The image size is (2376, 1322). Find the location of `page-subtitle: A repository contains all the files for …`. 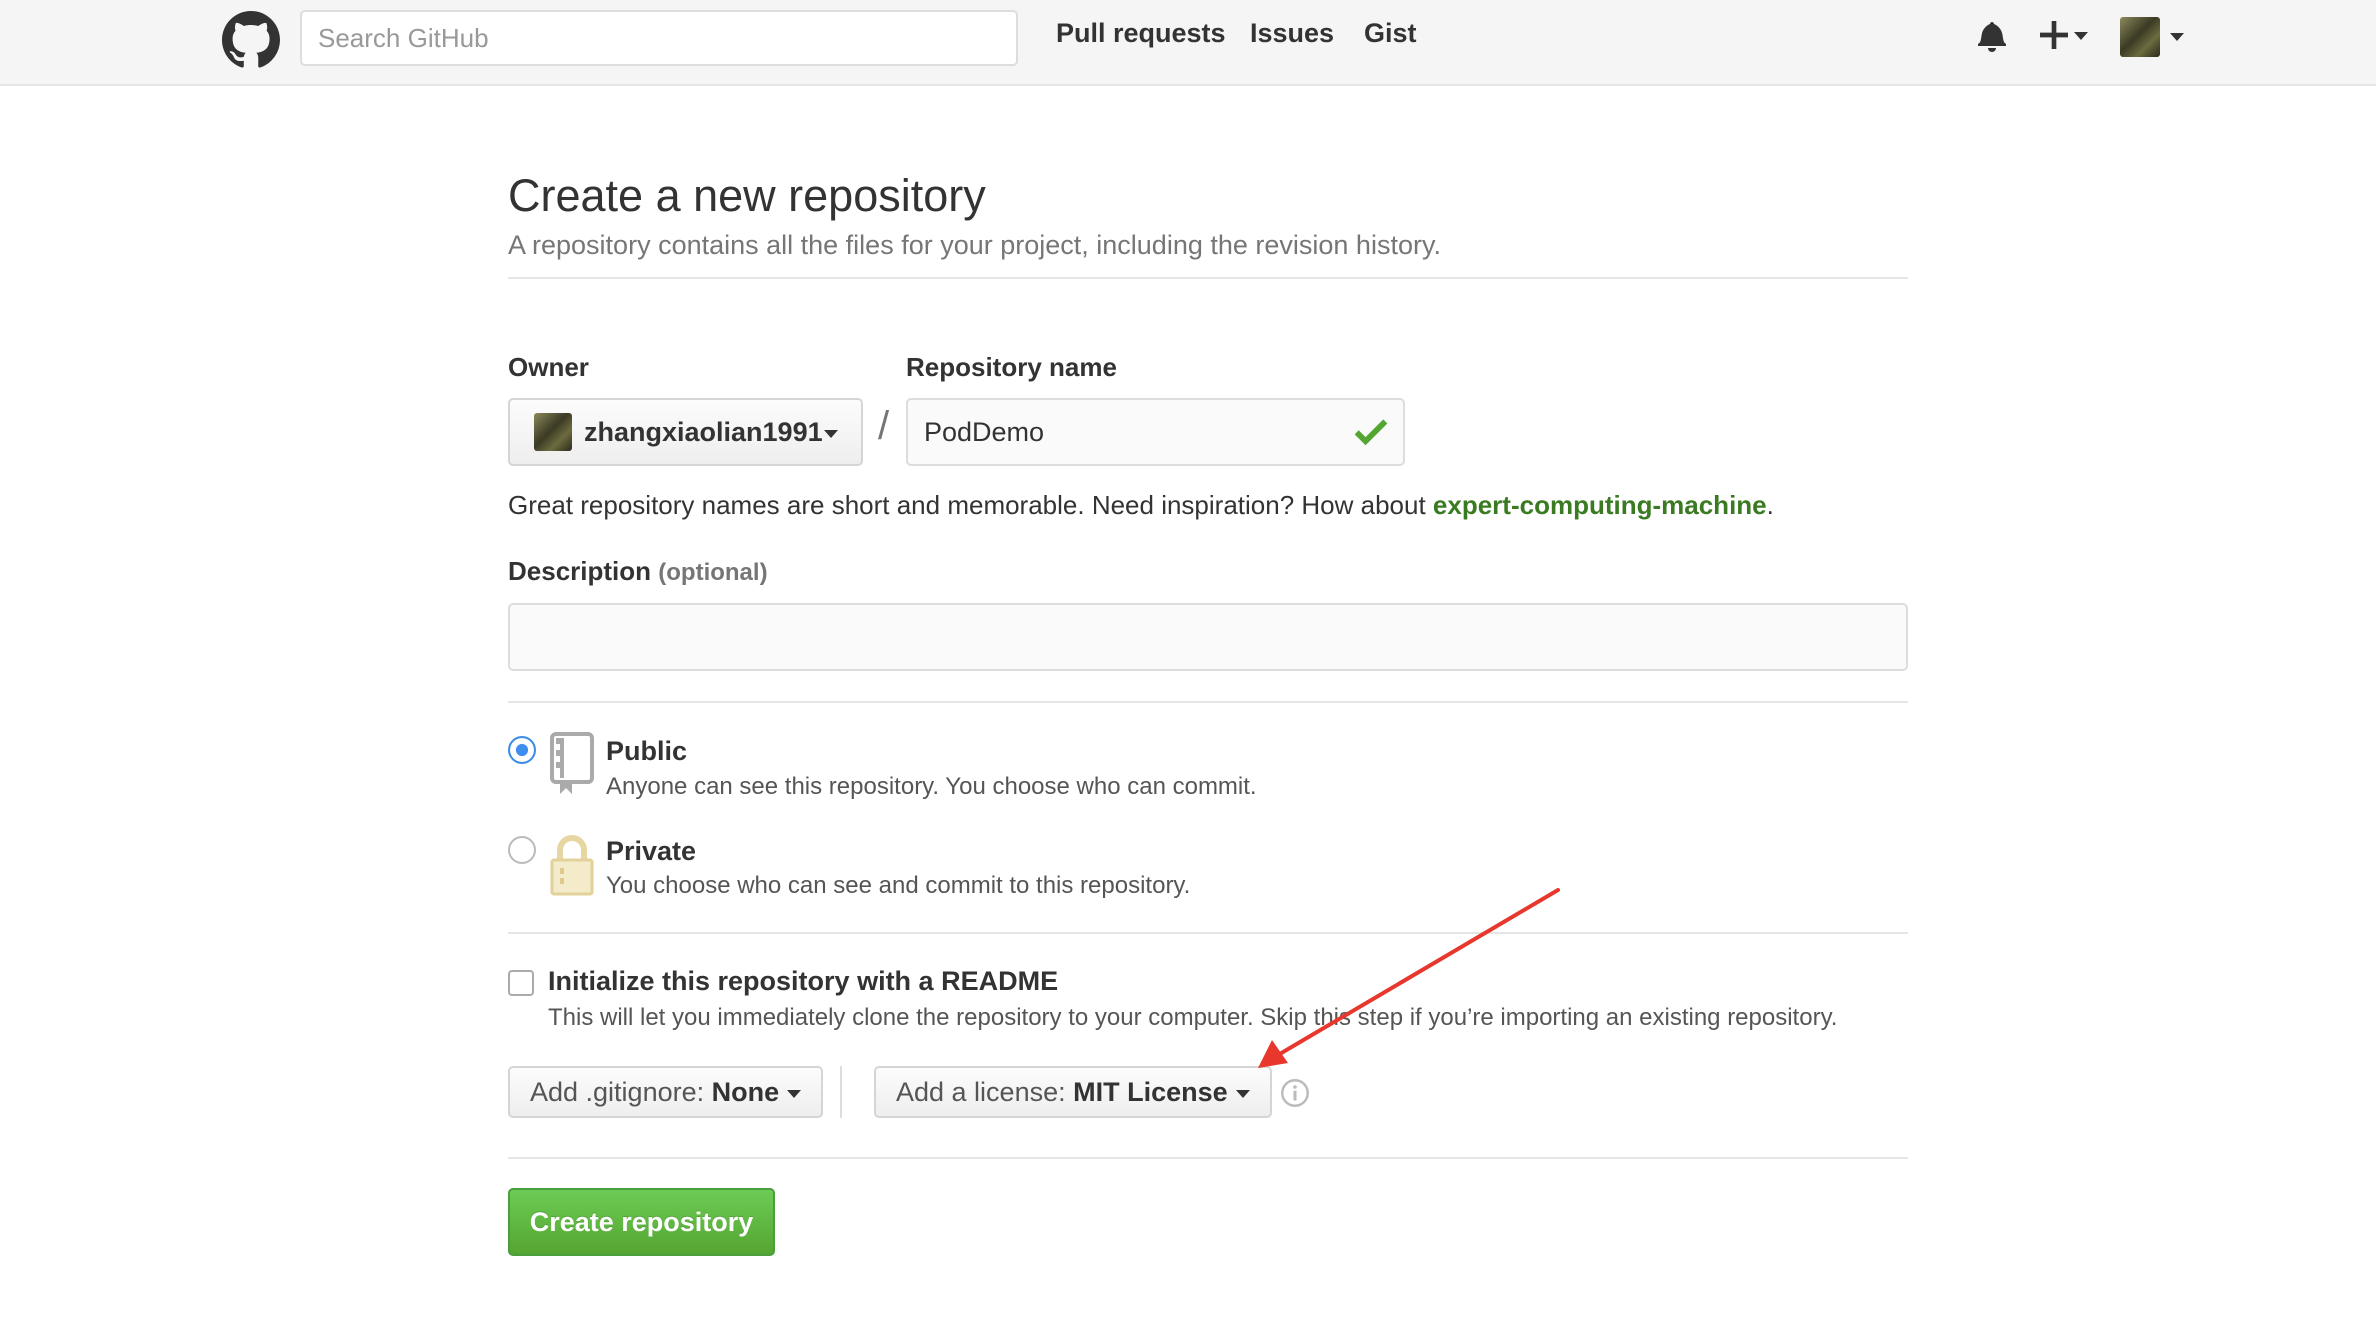

page-subtitle: A repository contains all the files for … is located at coordinates (974, 245).